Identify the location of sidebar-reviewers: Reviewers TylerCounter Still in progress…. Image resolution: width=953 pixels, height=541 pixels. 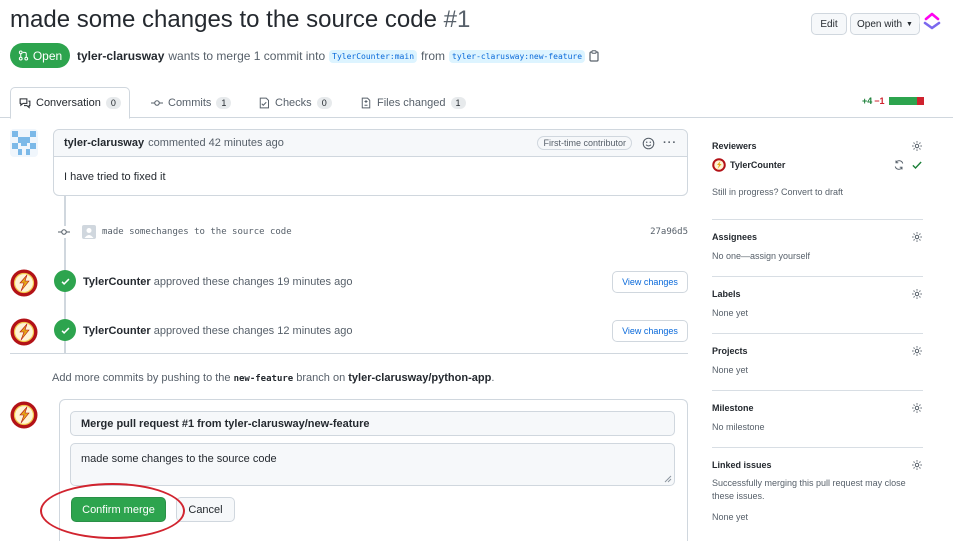
(817, 180).